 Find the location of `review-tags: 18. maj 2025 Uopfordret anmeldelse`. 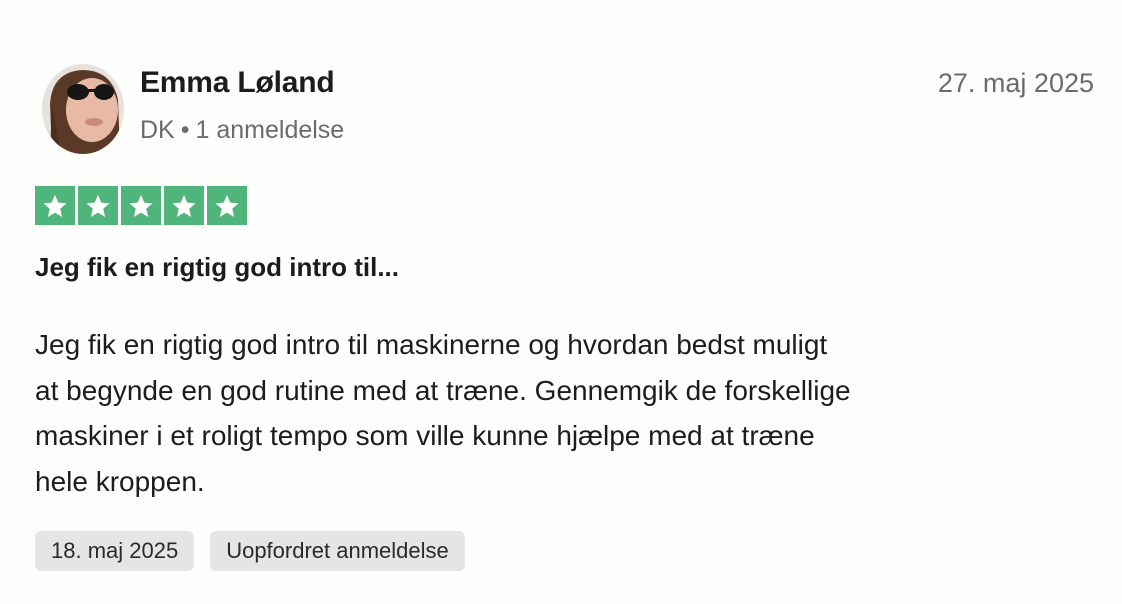

review-tags: 18. maj 2025 Uopfordret anmeldelse is located at coordinates (250, 551).